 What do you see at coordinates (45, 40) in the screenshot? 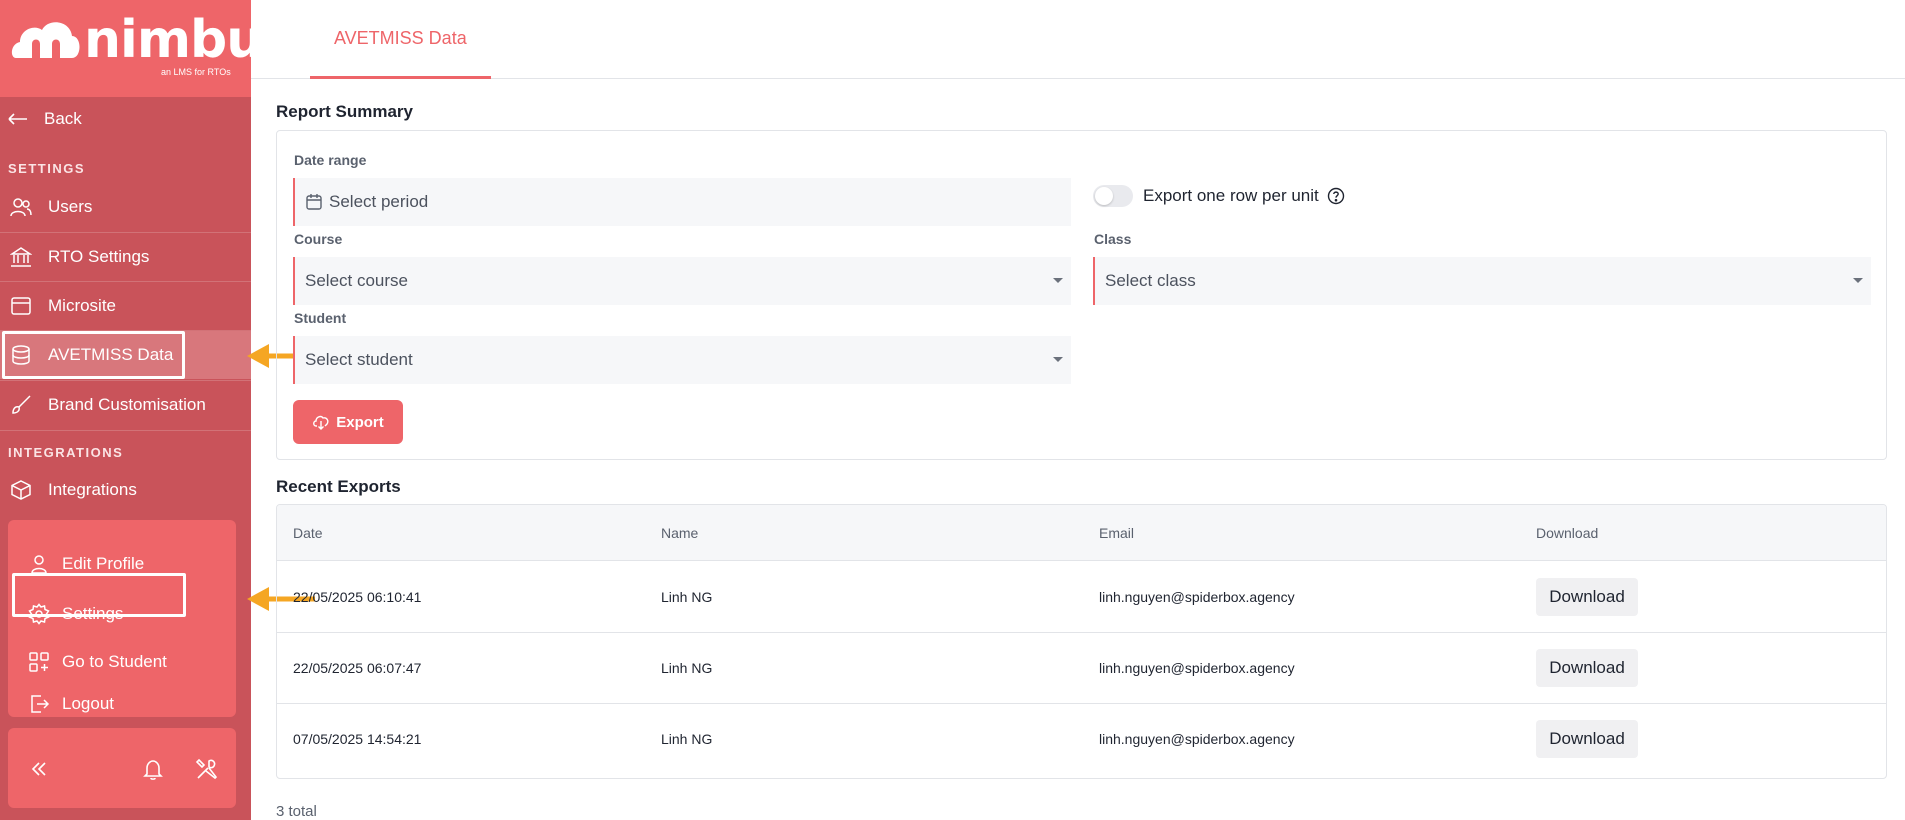
I see `cloud-logo-icon` at bounding box center [45, 40].